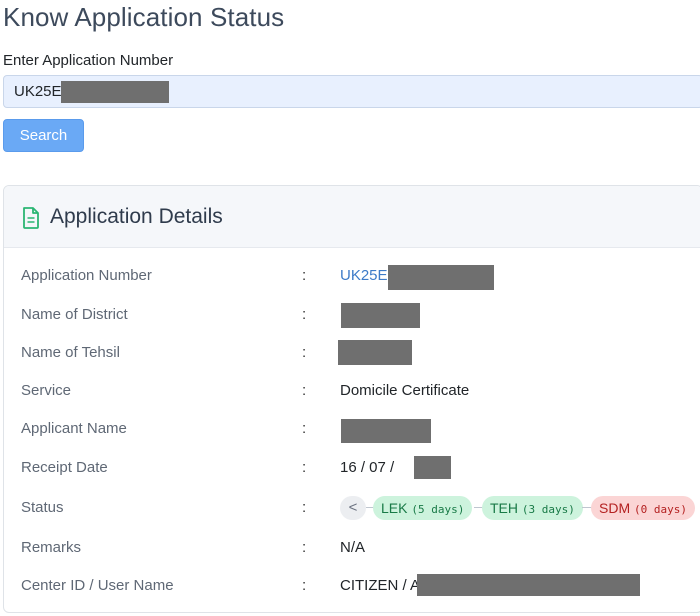  What do you see at coordinates (394, 508) in the screenshot?
I see `status-step-code: LEK` at bounding box center [394, 508].